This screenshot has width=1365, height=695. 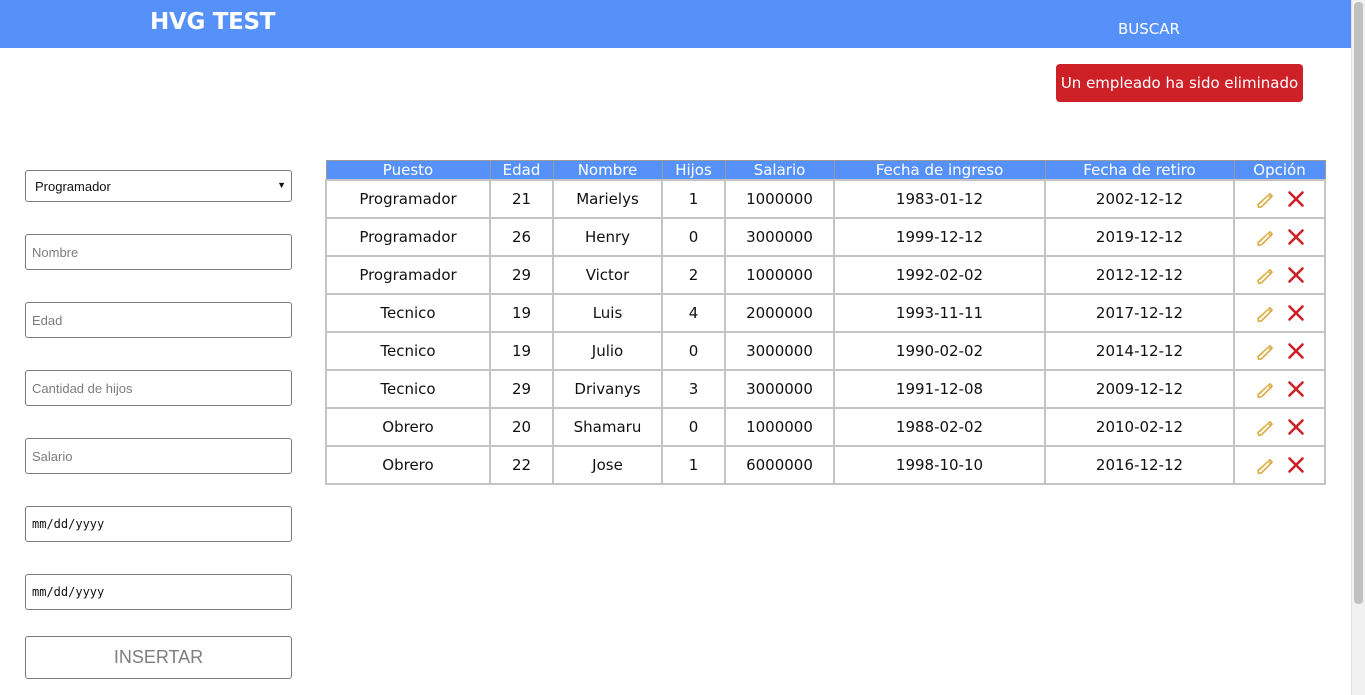 I want to click on cell-edad: 20, so click(x=521, y=427).